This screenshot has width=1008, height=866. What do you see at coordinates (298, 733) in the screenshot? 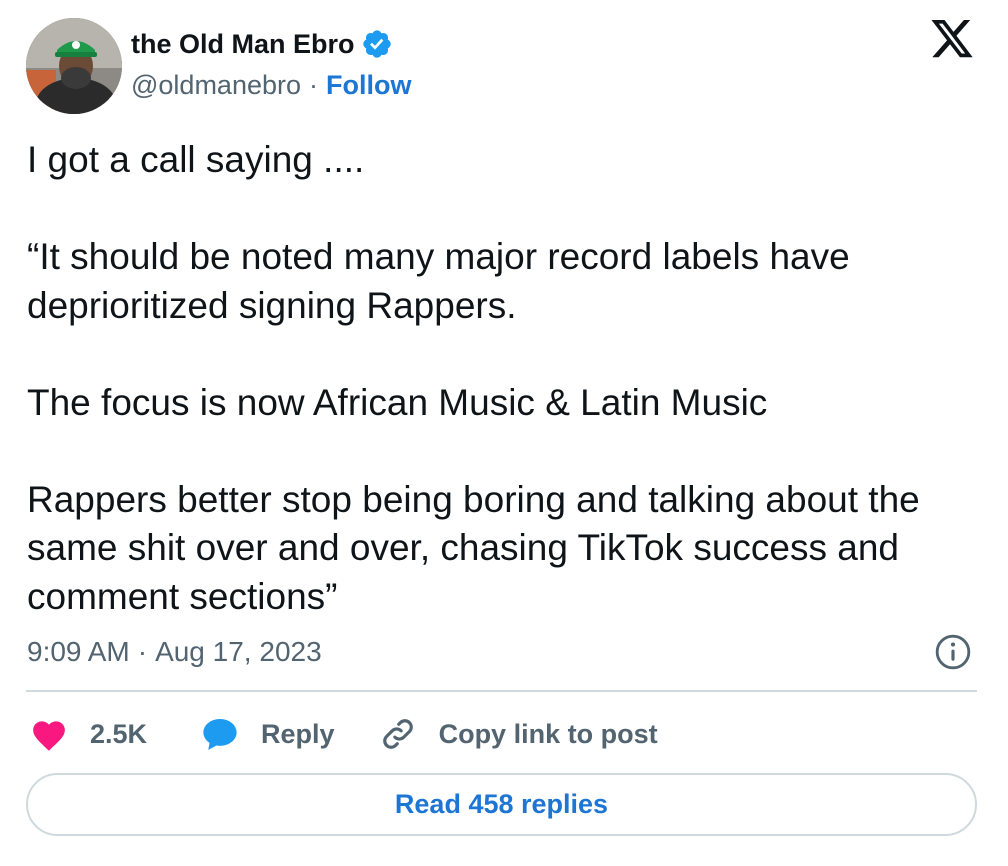
I see `reply-label: Reply` at bounding box center [298, 733].